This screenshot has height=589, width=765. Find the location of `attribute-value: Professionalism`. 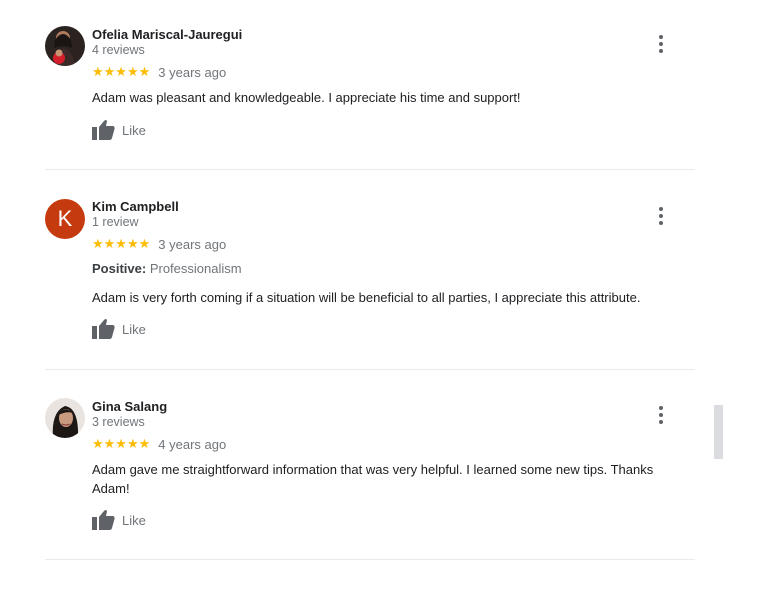

attribute-value: Professionalism is located at coordinates (195, 268).